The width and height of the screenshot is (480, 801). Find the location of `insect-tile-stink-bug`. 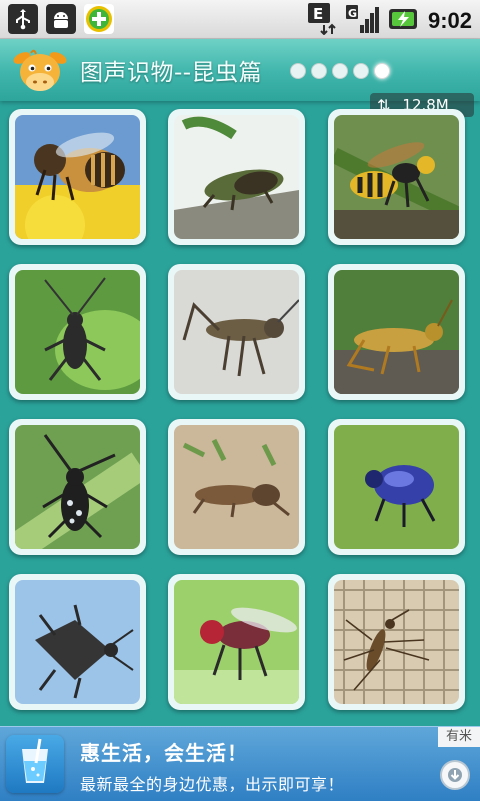

insect-tile-stink-bug is located at coordinates (77, 642).